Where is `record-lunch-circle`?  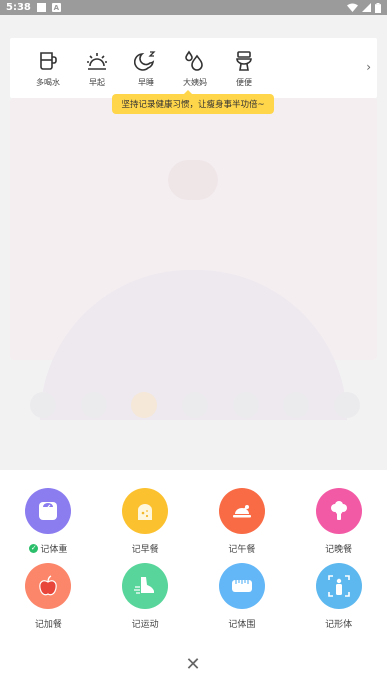 record-lunch-circle is located at coordinates (241, 511).